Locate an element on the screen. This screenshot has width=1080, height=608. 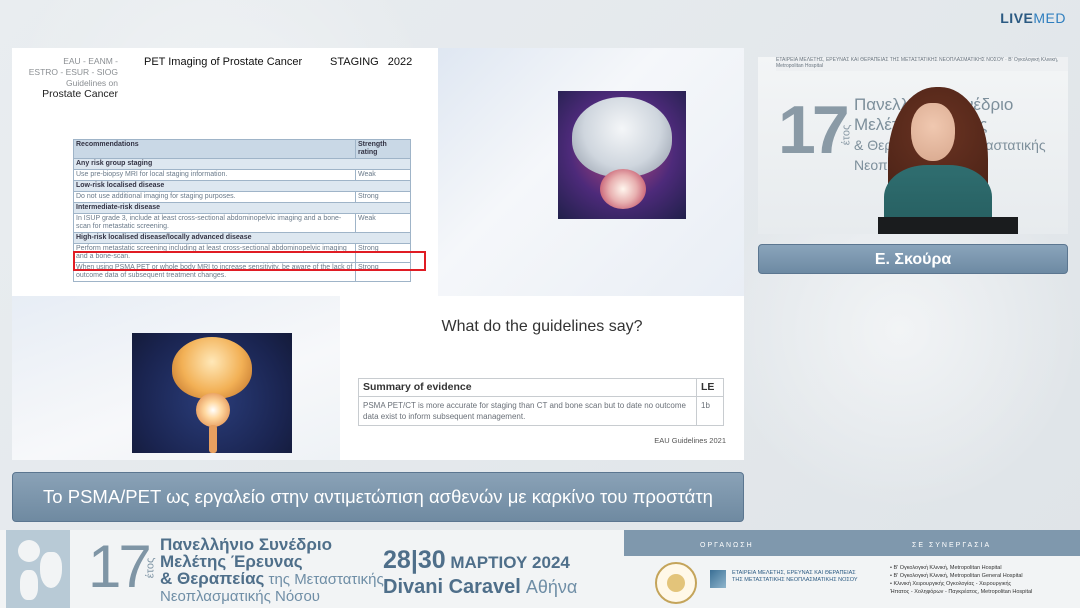
slide-title: PET Imaging of Prostate Cancer is located at coordinates (223, 62).